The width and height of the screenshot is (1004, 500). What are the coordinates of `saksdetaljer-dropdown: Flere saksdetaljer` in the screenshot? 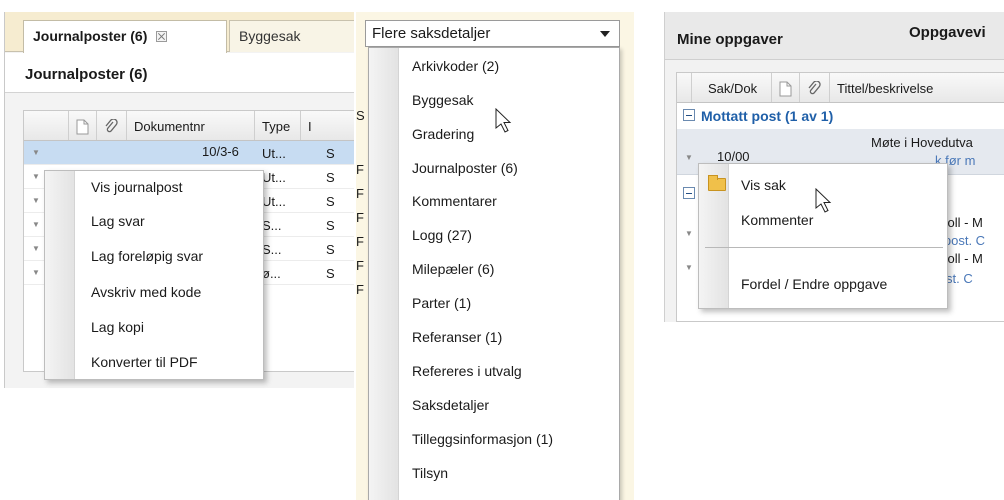 It's located at (492, 33).